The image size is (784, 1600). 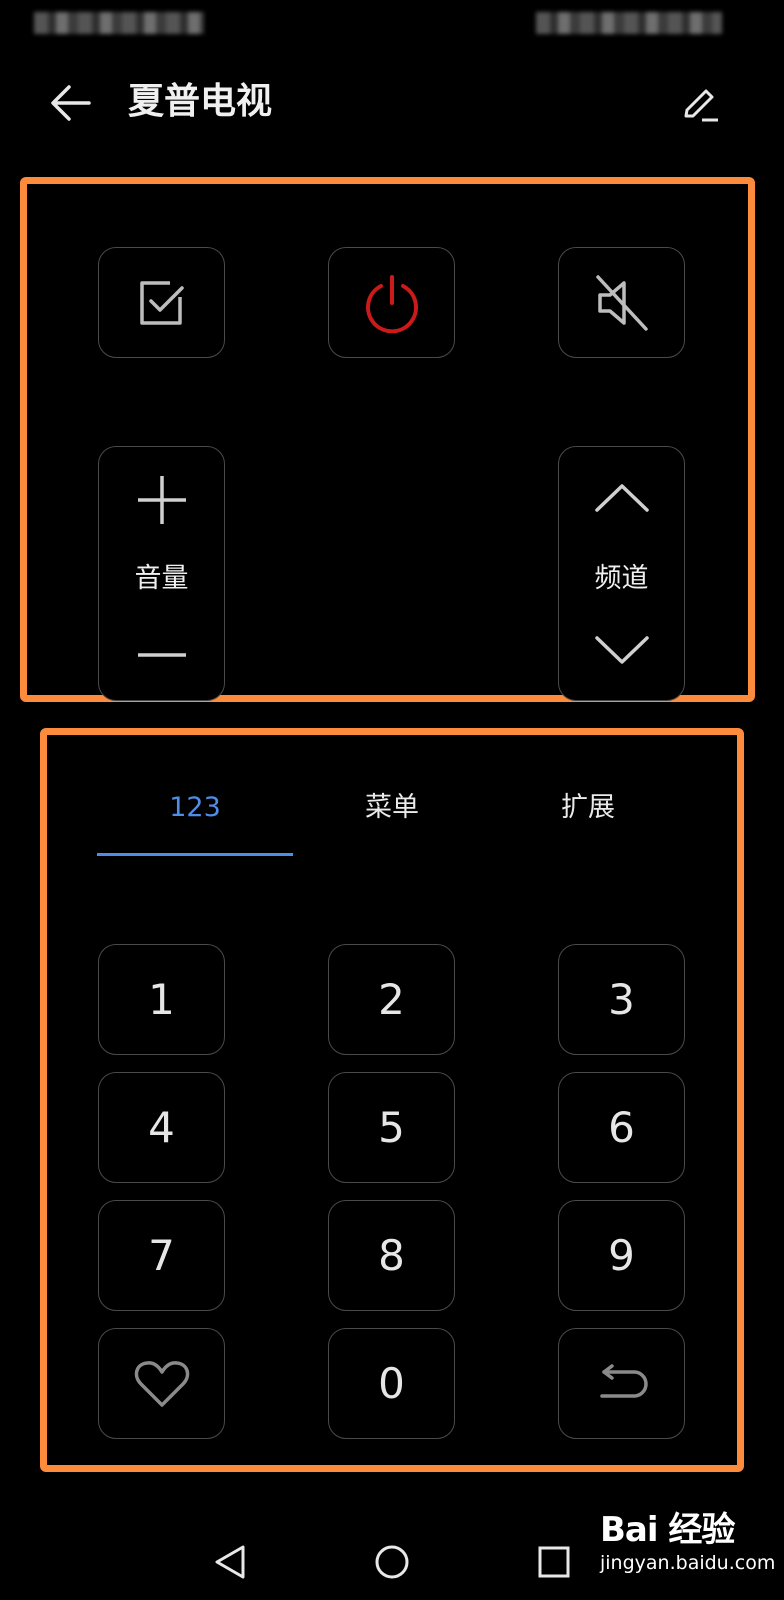 I want to click on digit-label: 1, so click(x=161, y=999).